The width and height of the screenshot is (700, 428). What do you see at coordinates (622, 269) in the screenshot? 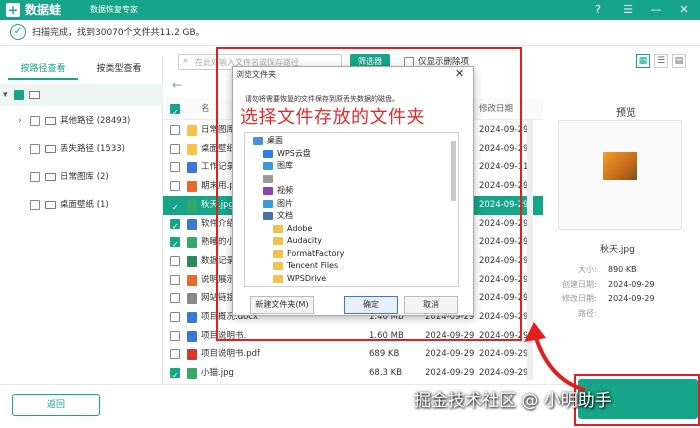
I see `size-value: 890 KB` at bounding box center [622, 269].